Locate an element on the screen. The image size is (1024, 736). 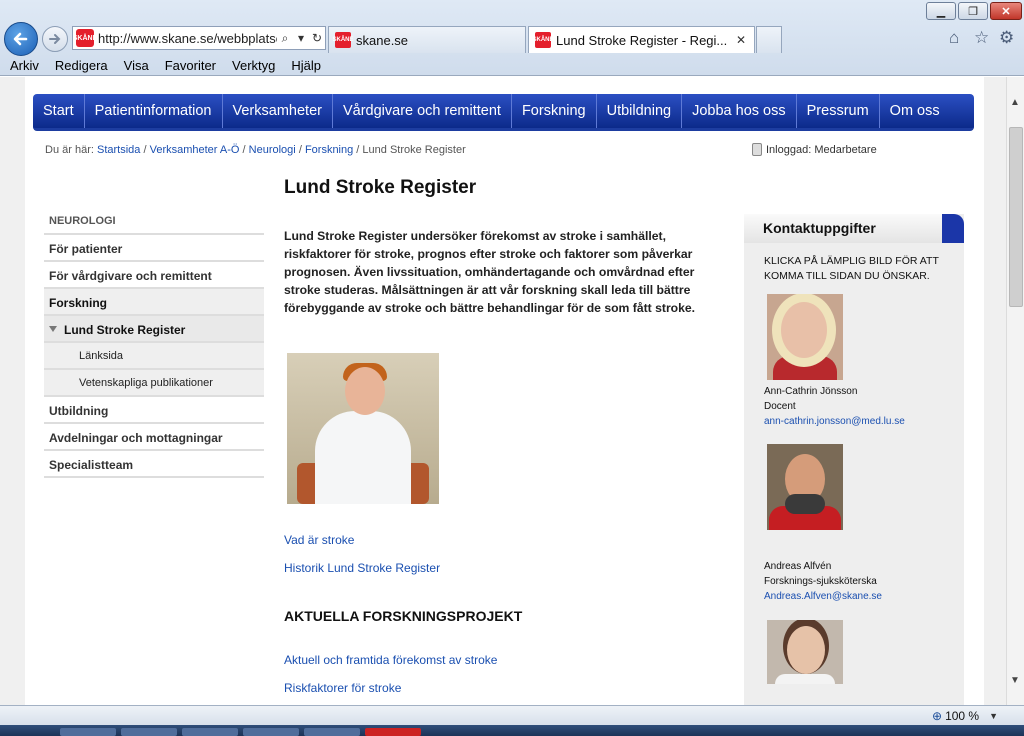
leftnav-item-forskning: Forskning is located at coordinates (154, 302).